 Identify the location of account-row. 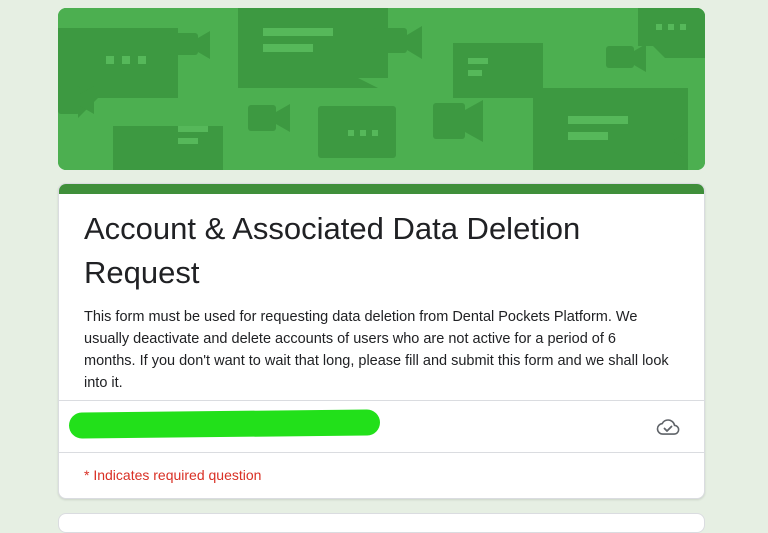
(381, 426).